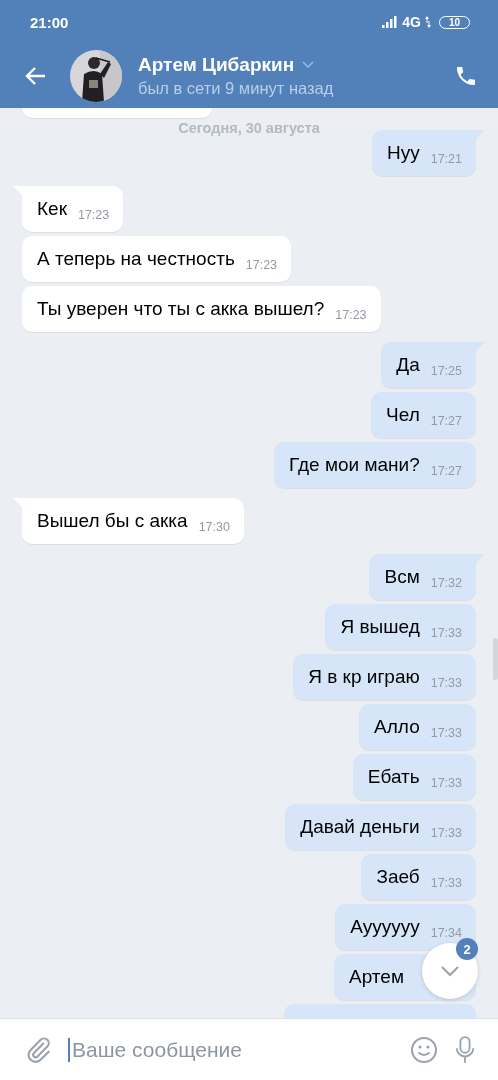 The height and width of the screenshot is (1080, 498). I want to click on message-time: 17:25, so click(446, 371).